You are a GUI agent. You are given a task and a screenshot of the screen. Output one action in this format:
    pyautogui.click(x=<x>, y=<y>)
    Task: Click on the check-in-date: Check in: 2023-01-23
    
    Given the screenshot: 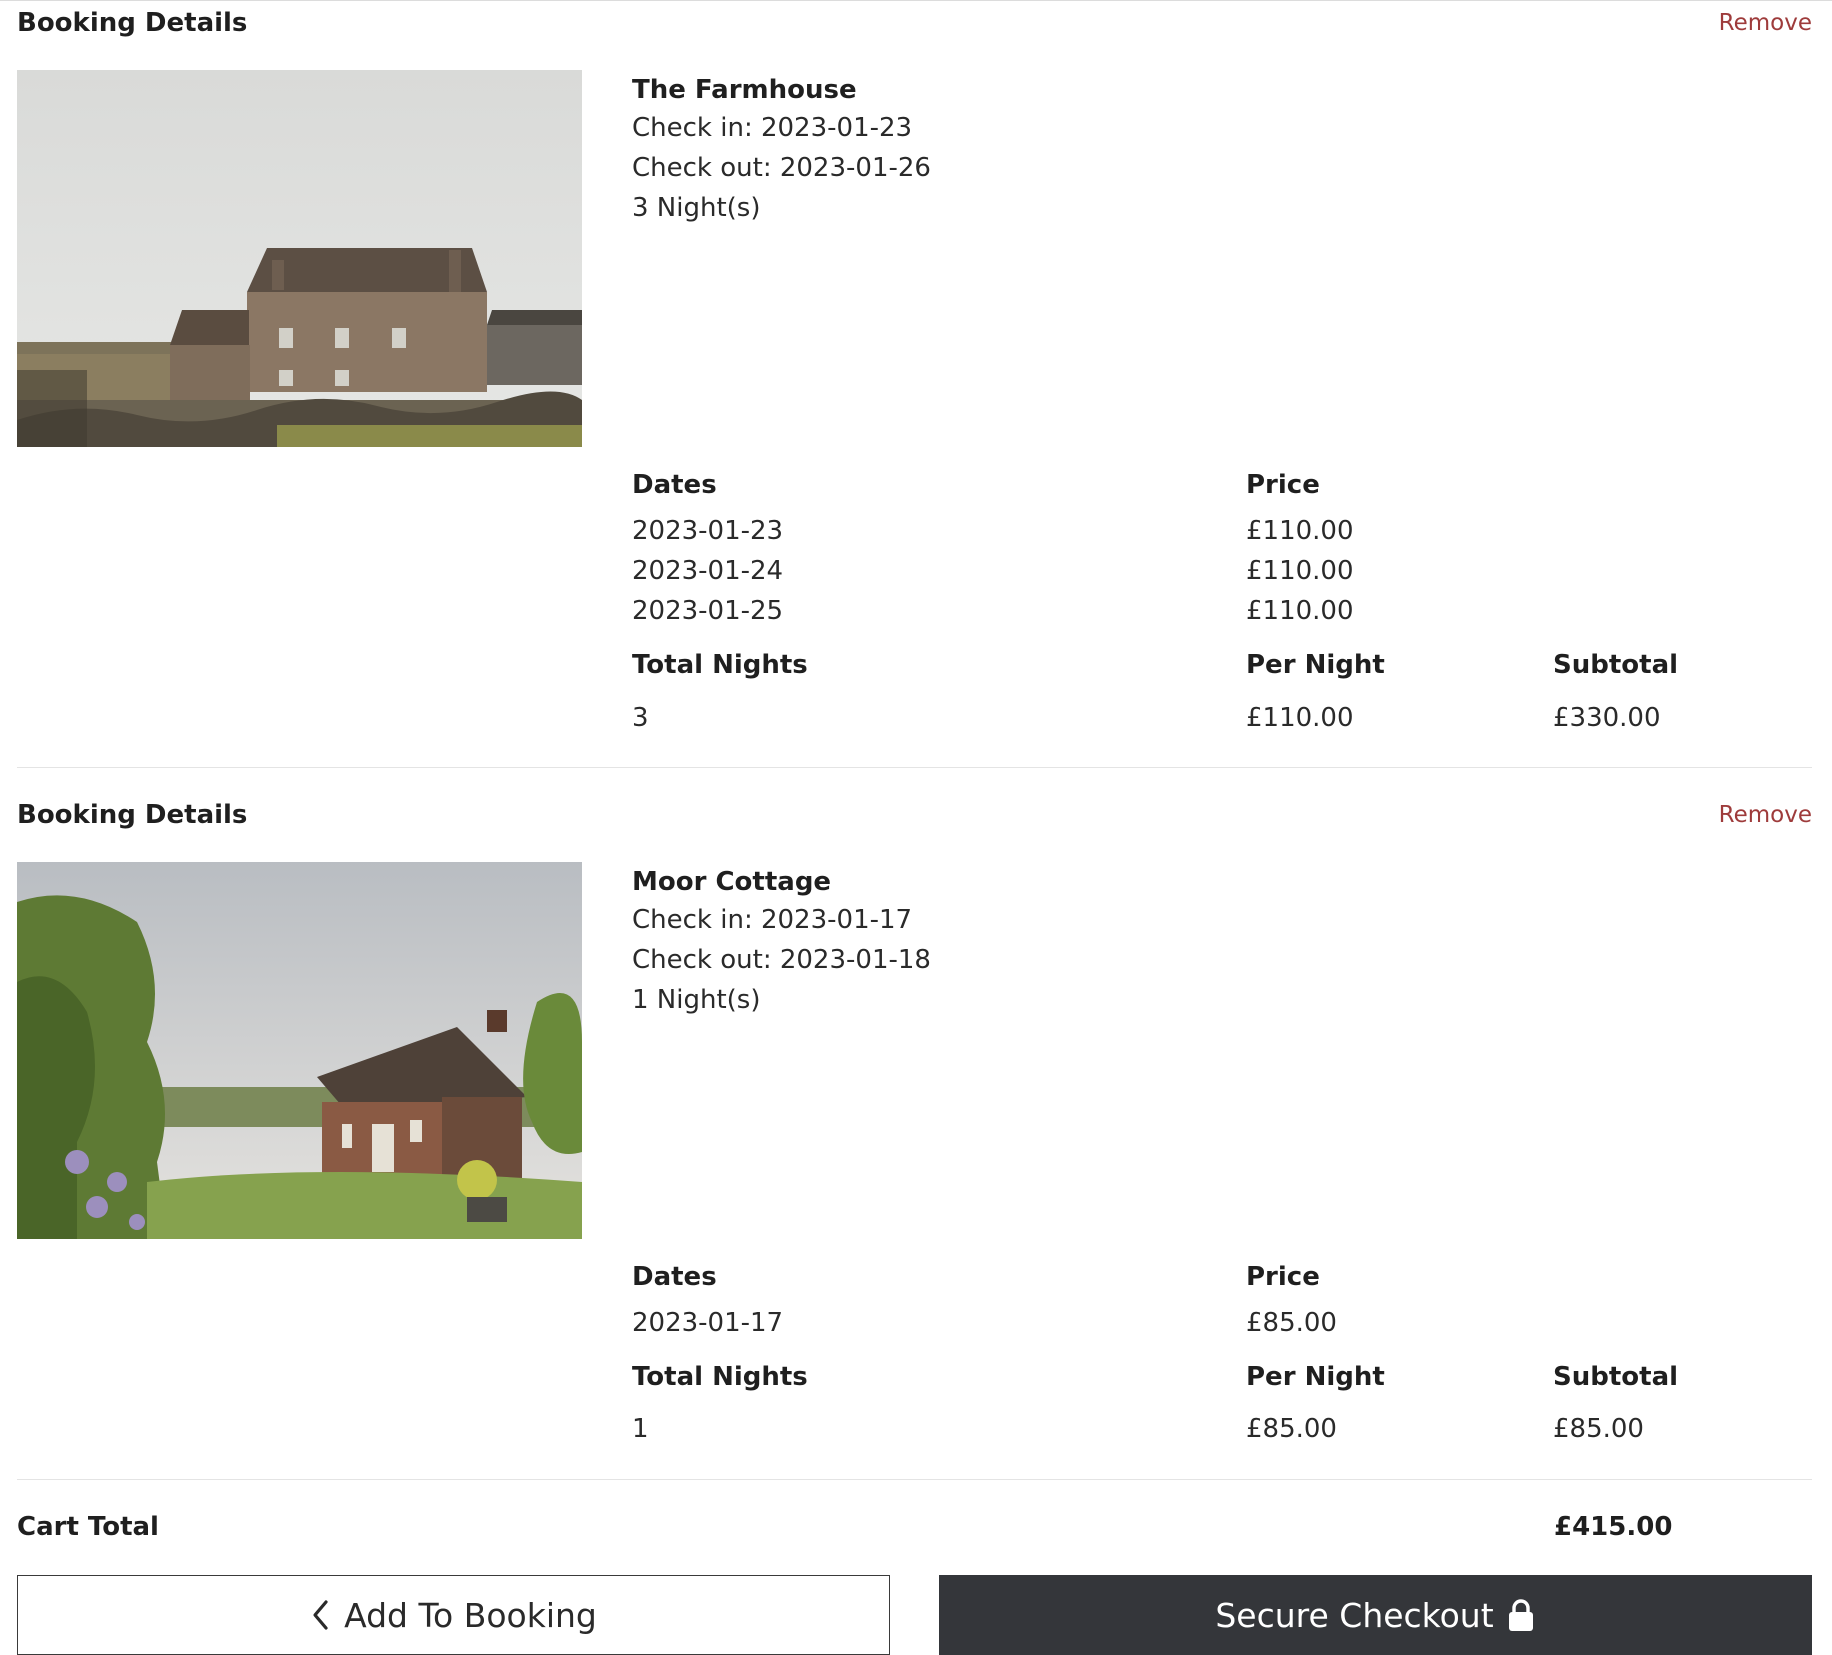 What is the action you would take?
    pyautogui.click(x=772, y=128)
    